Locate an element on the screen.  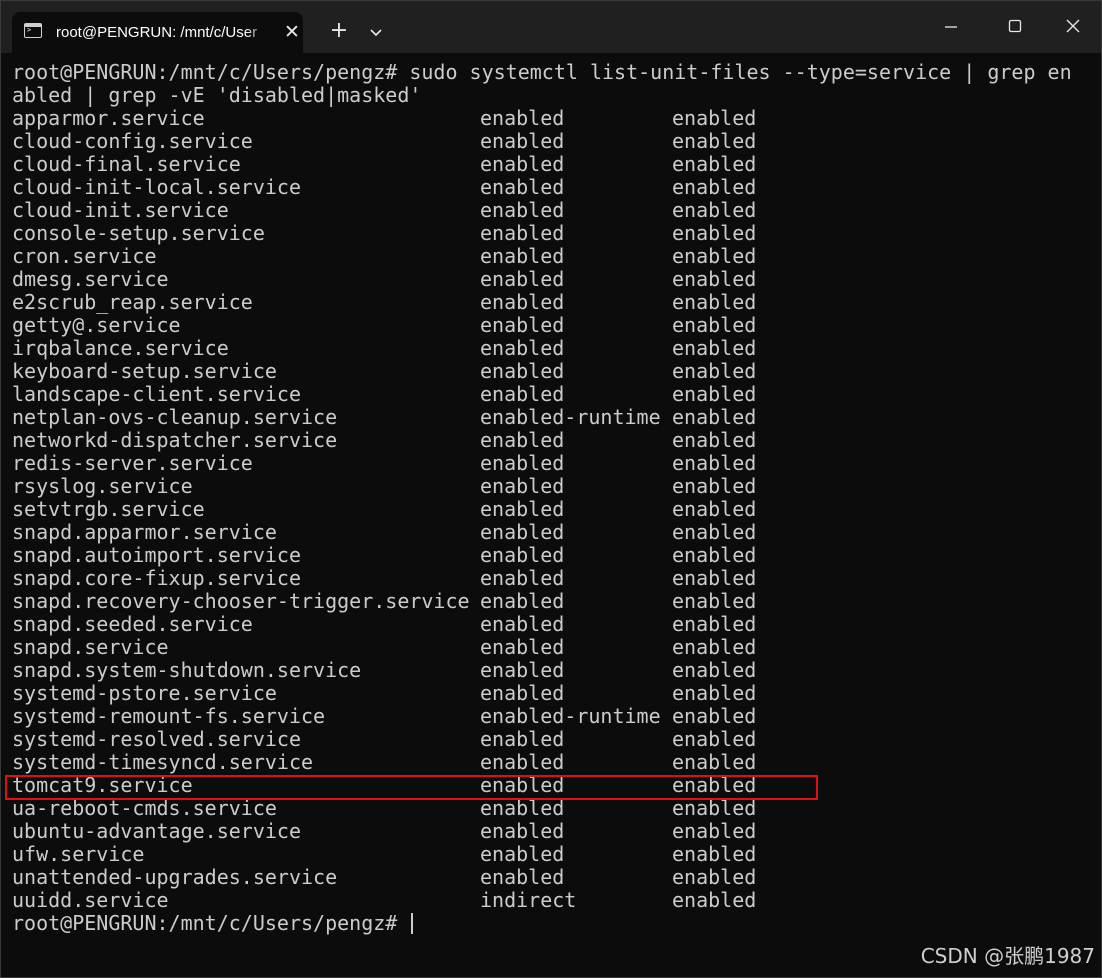
chevron-down-icon is located at coordinates (376, 32).